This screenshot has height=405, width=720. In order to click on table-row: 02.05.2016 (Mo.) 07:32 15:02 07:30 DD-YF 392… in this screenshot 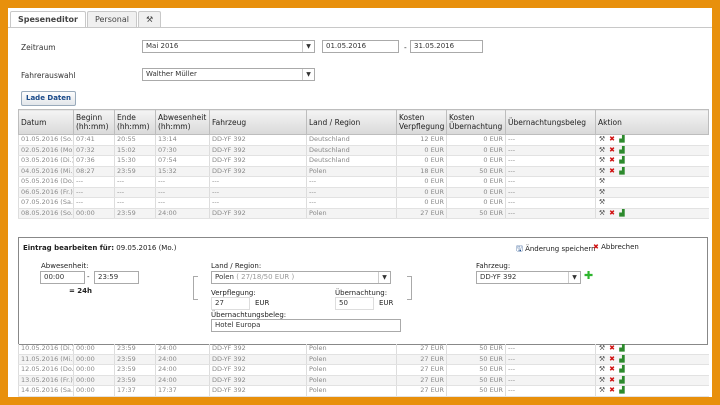, I will do `click(363, 150)`.